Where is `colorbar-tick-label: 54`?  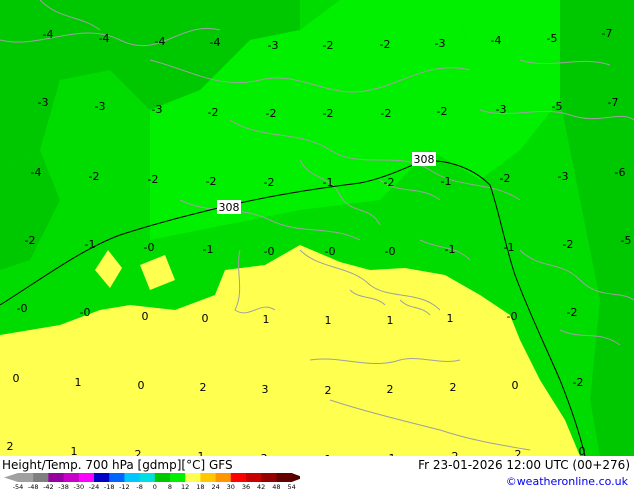 colorbar-tick-label: 54 is located at coordinates (291, 486).